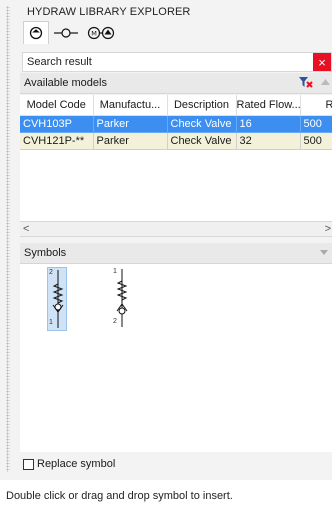  Describe the element at coordinates (176, 229) in the screenshot. I see `horizontal-scrollbar: < >` at that location.